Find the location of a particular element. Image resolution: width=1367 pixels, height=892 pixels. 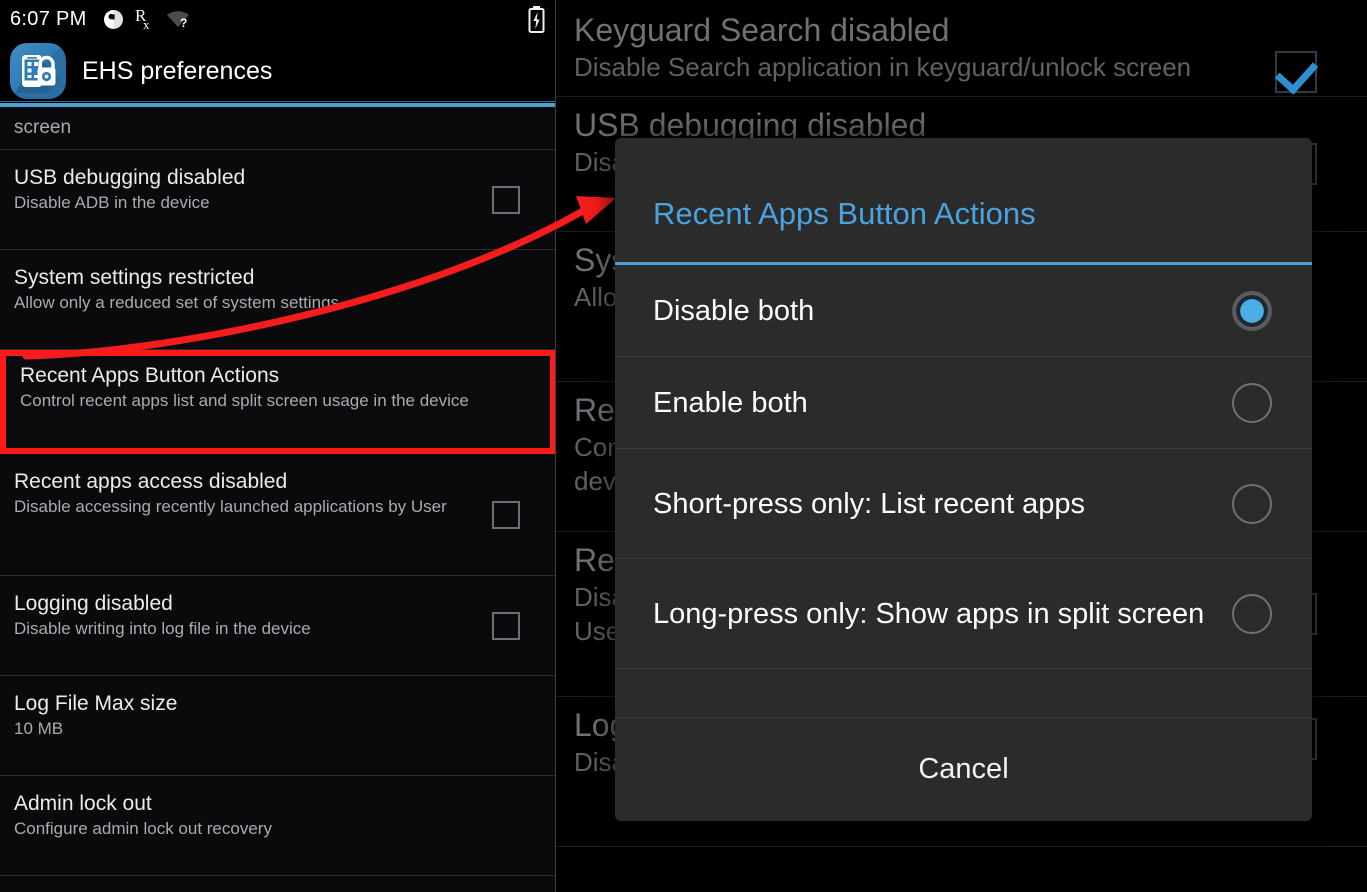

list-item-title: Recent apps access disabled is located at coordinates (151, 481).